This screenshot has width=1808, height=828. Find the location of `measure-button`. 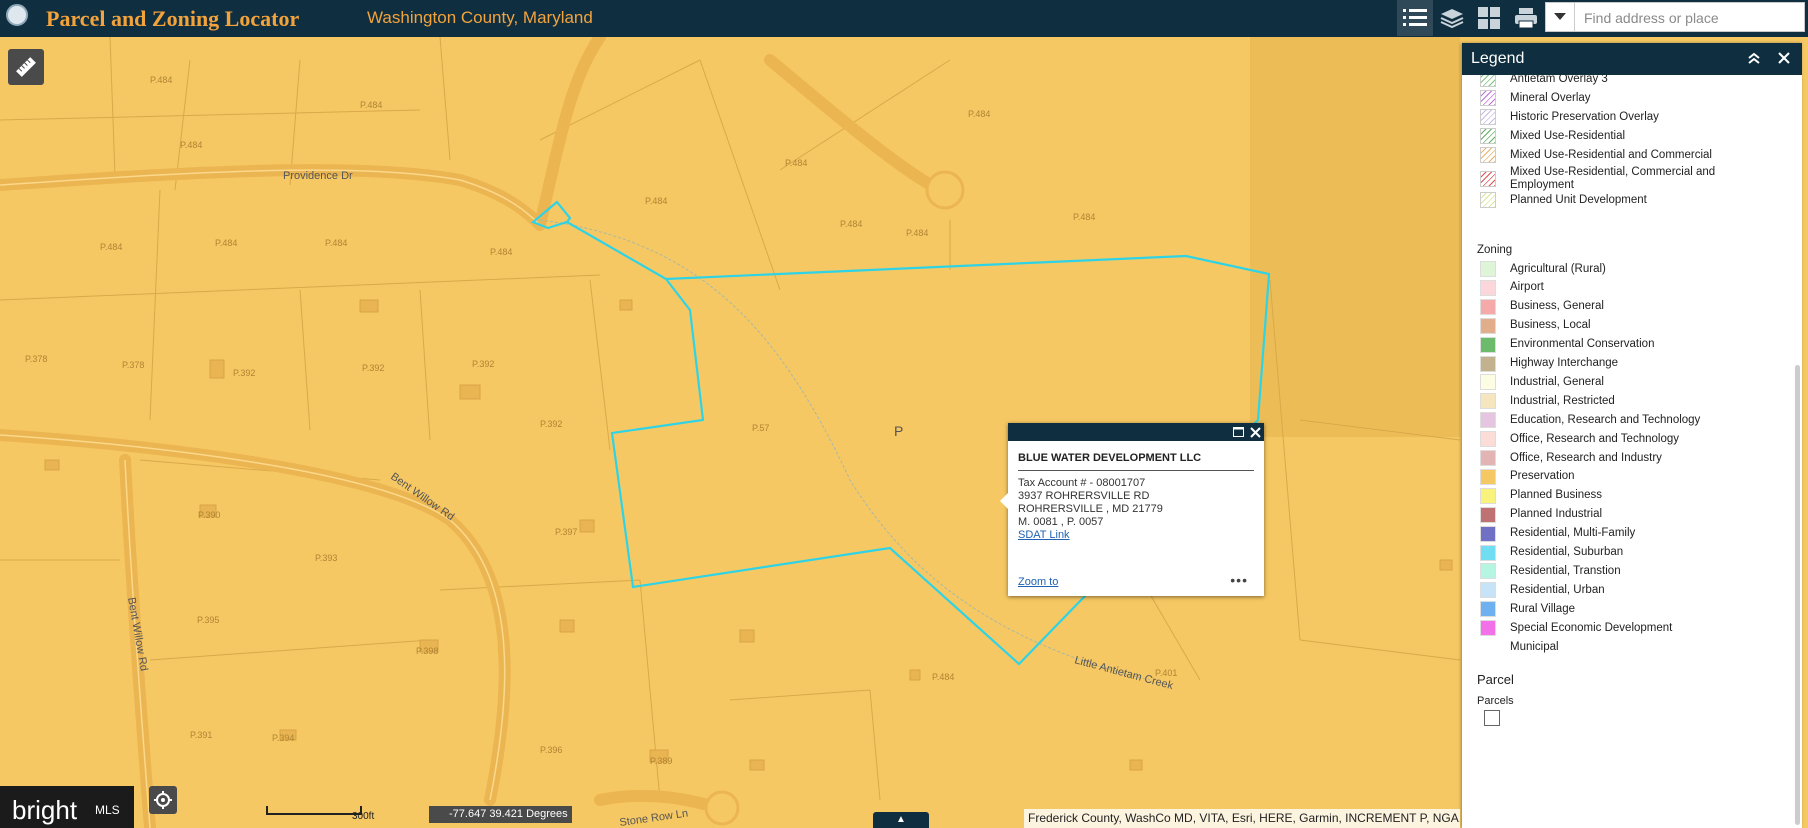

measure-button is located at coordinates (26, 67).